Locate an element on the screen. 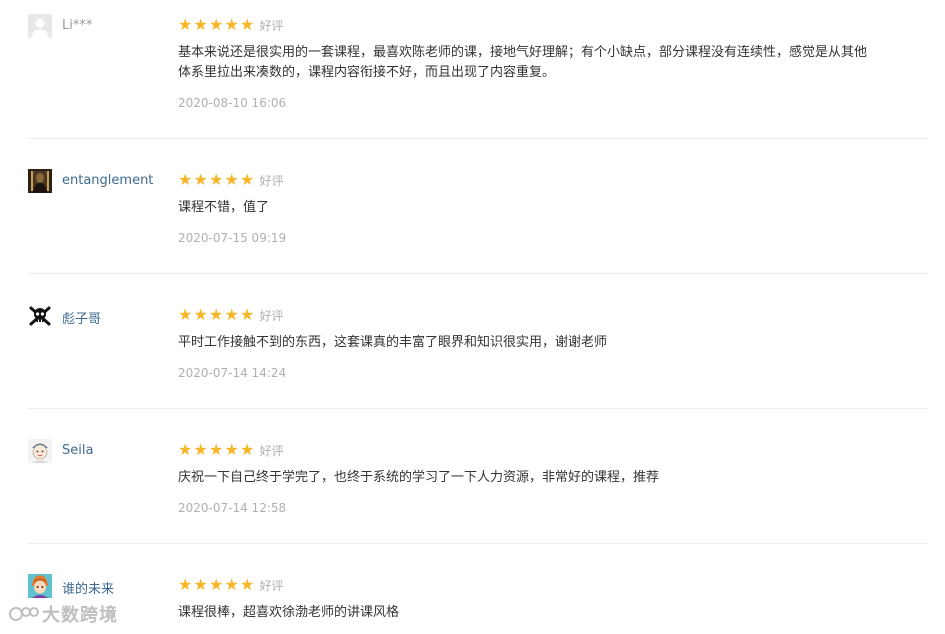 This screenshot has height=634, width=945. review-time: 2020-07-14 12:58 is located at coordinates (232, 508).